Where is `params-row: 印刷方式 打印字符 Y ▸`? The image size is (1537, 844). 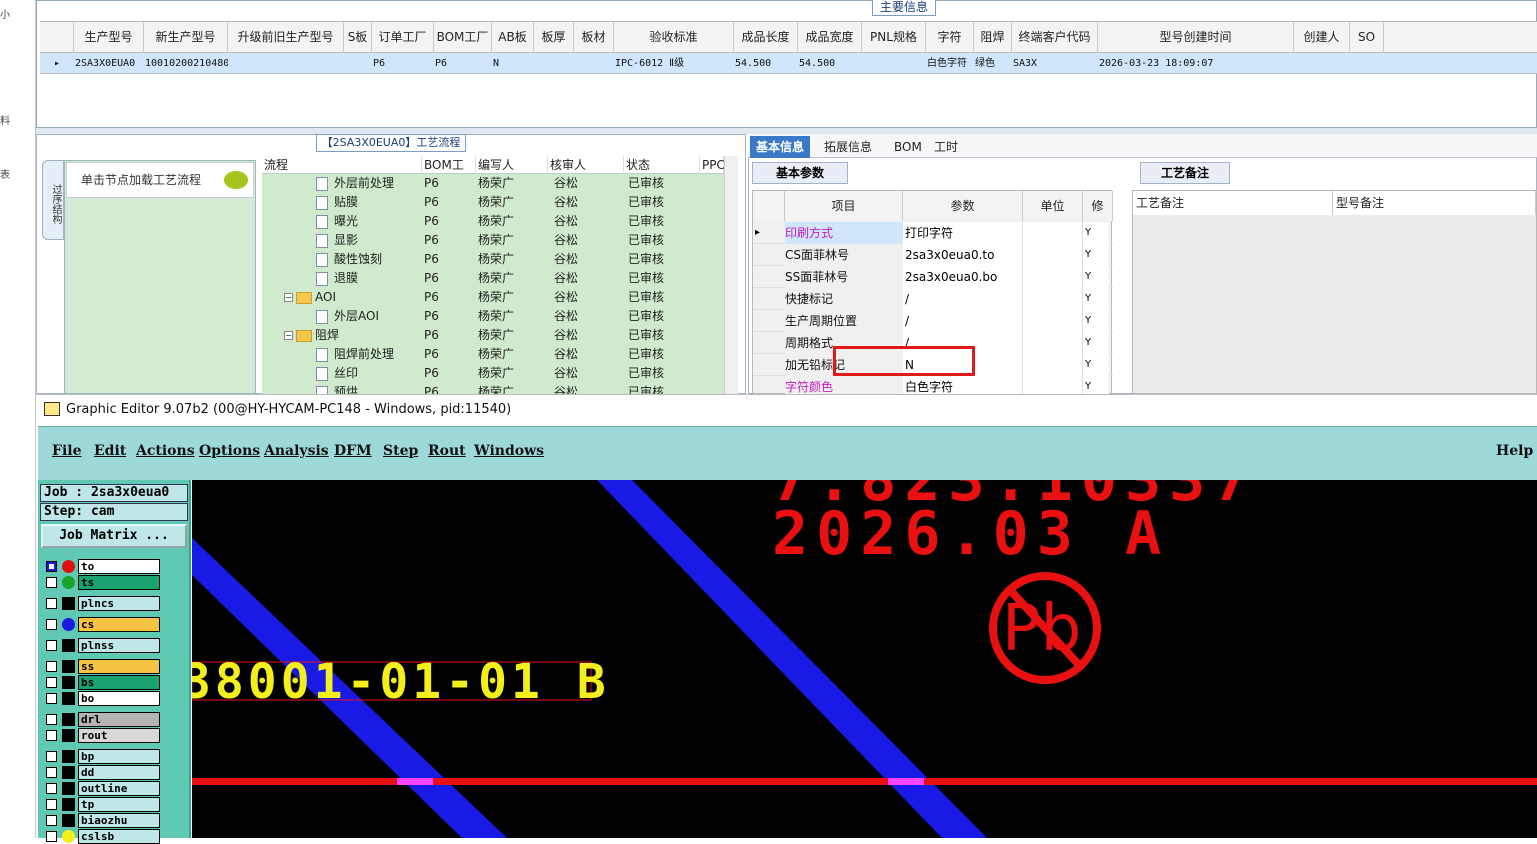 params-row: 印刷方式 打印字符 Y ▸ is located at coordinates (933, 233).